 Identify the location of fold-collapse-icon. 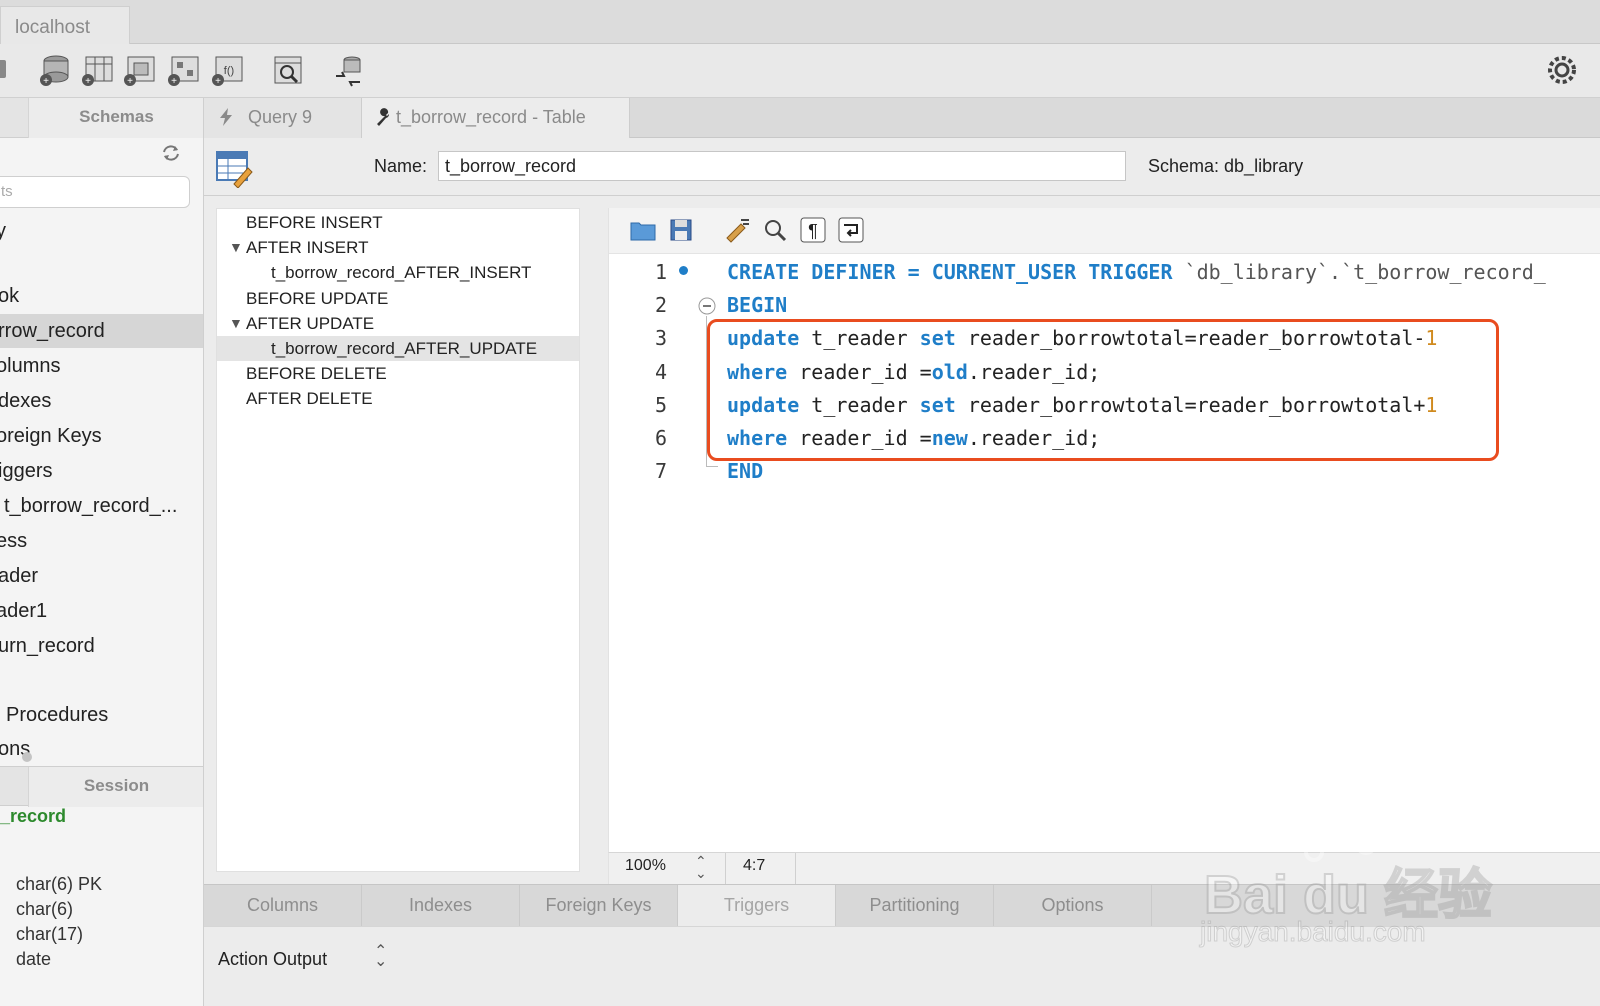
(707, 306).